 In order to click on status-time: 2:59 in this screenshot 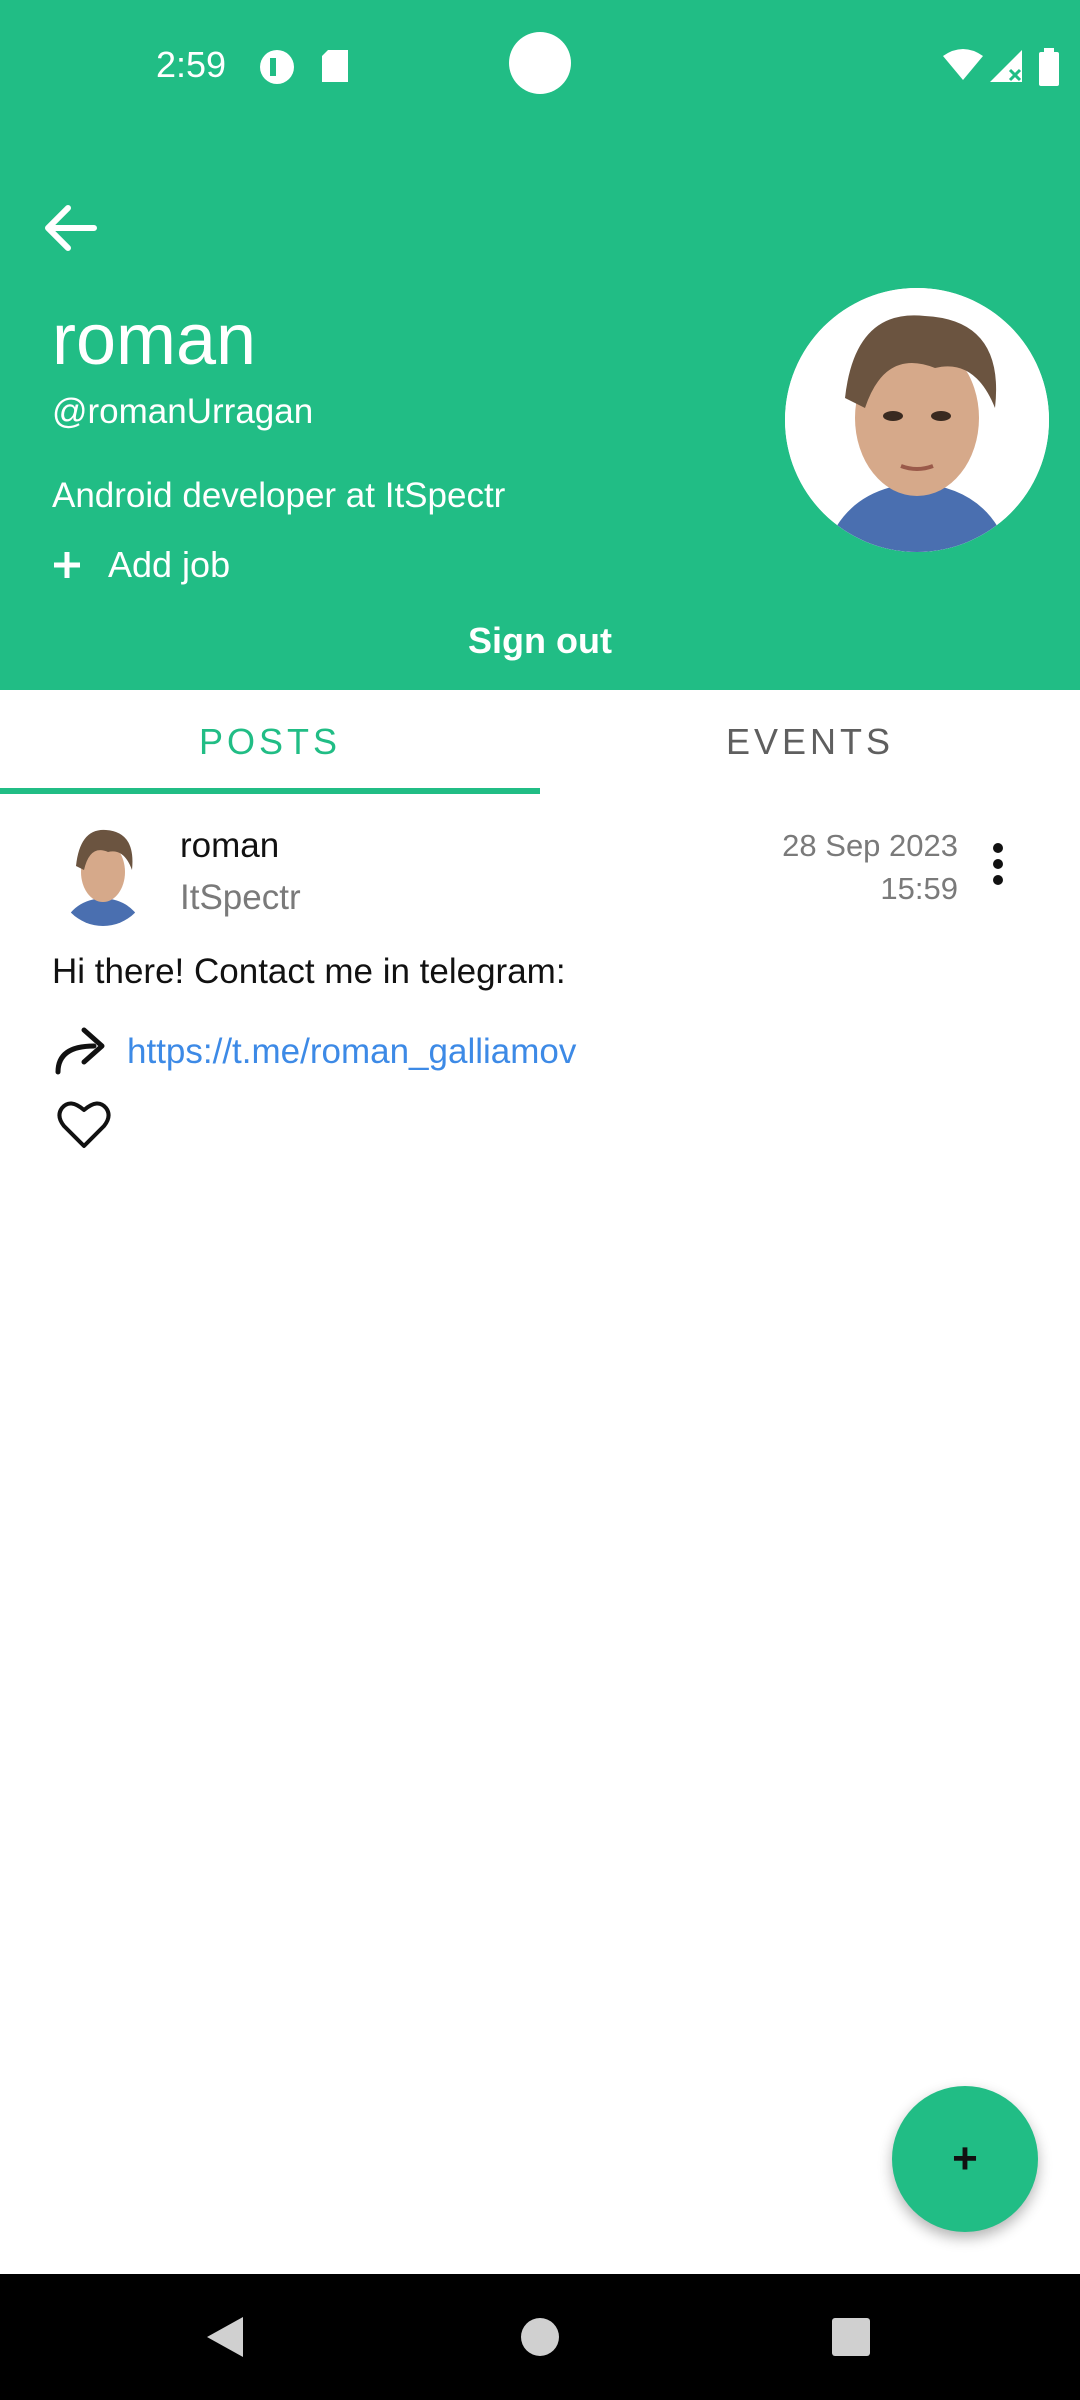, I will do `click(191, 64)`.